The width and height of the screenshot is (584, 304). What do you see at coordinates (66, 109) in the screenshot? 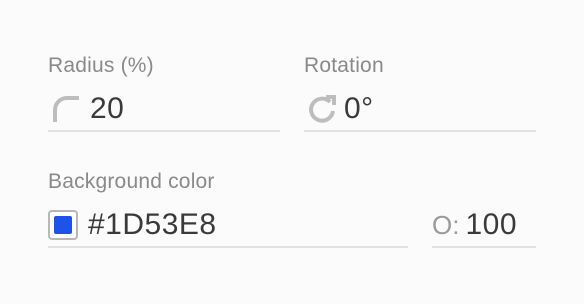
I see `corner-radius-icon` at bounding box center [66, 109].